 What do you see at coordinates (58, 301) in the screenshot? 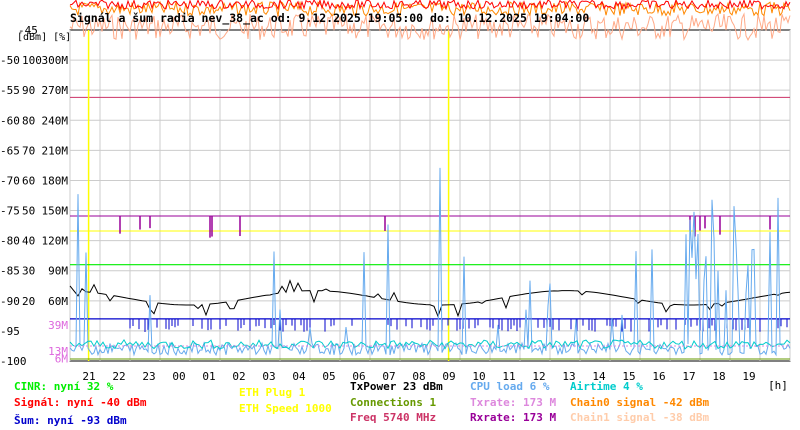
I see `y-tick-rate: 60M` at bounding box center [58, 301].